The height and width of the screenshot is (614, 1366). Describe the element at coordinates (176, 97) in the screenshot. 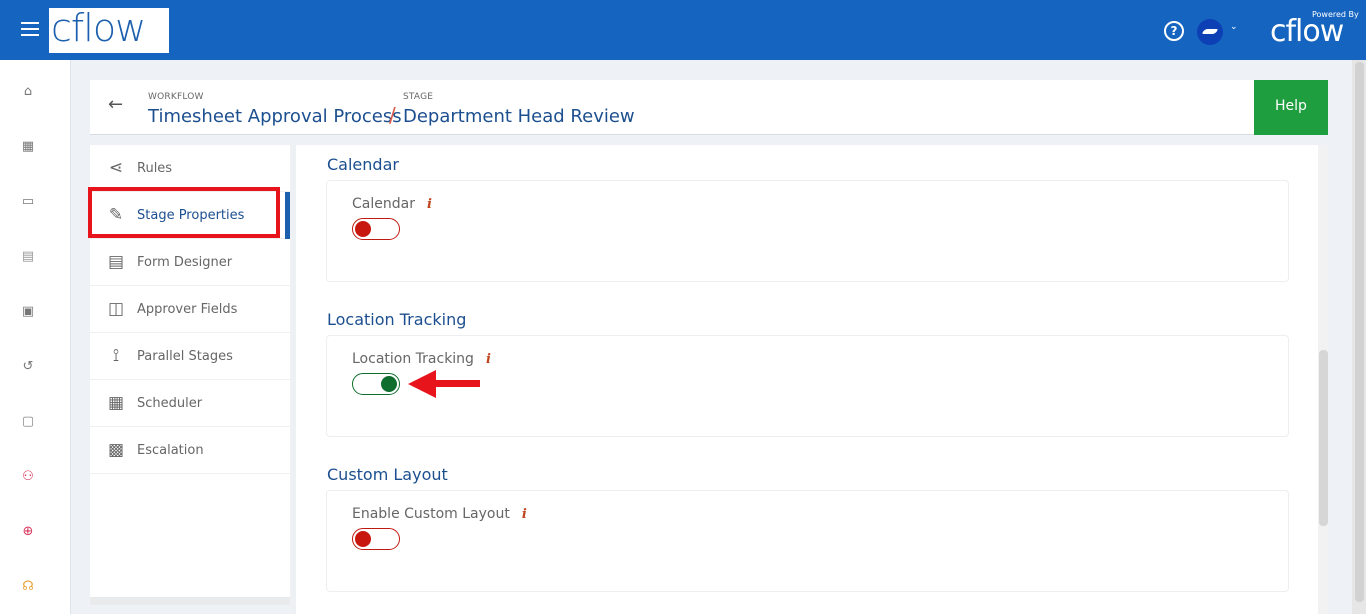

I see `workflow-label: WORKFLOW` at that location.